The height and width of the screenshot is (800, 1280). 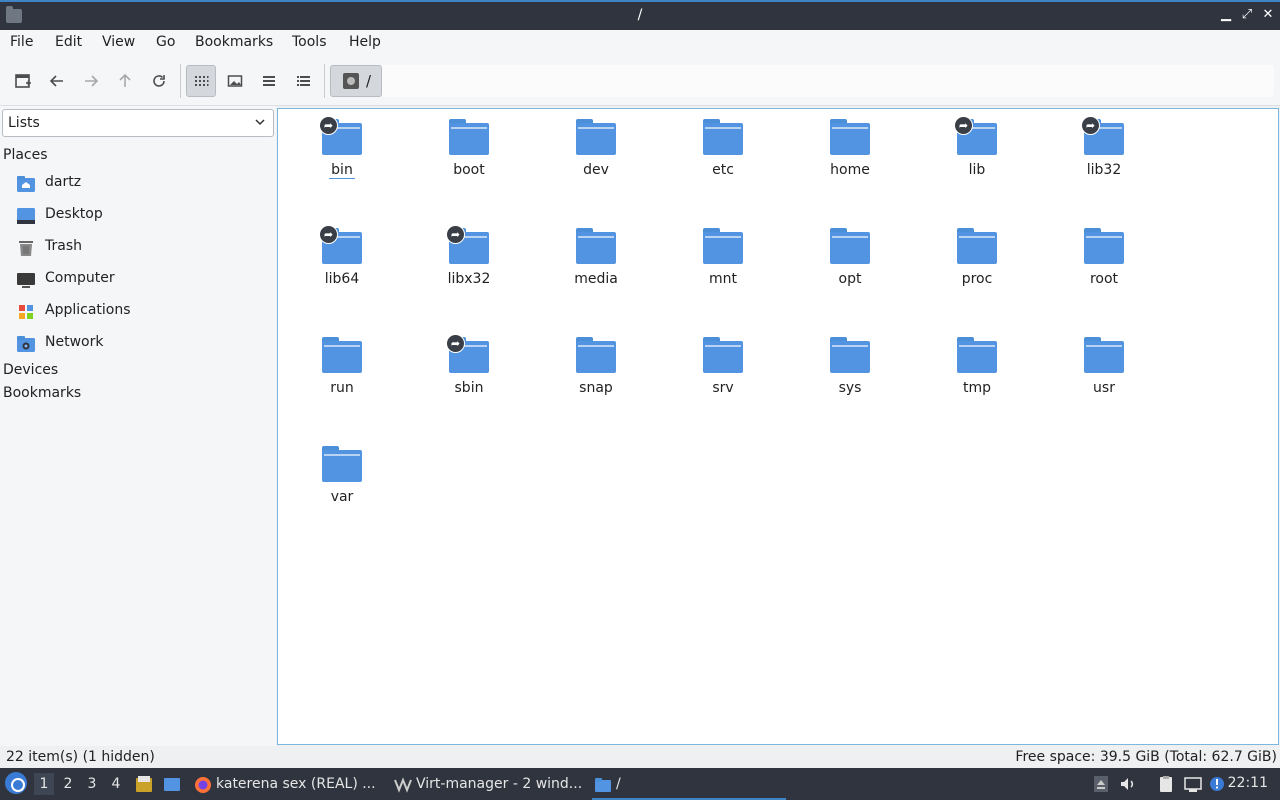 I want to click on forward-button, so click(x=91, y=81).